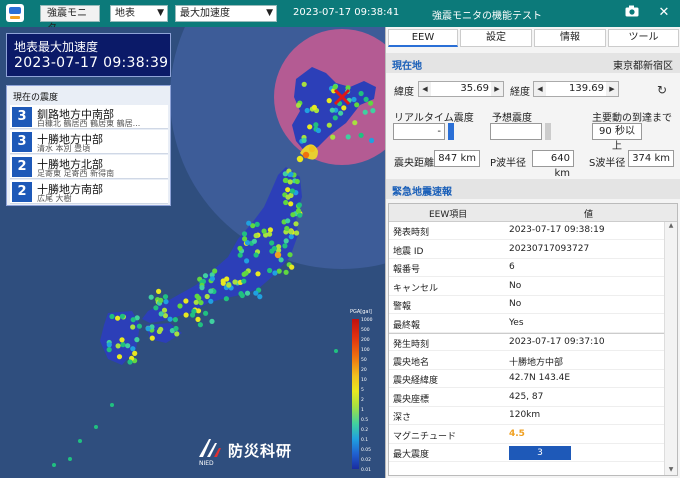  What do you see at coordinates (89, 192) in the screenshot?
I see `list-item: 2 十勝地方南部 広尾 大樹` at bounding box center [89, 192].